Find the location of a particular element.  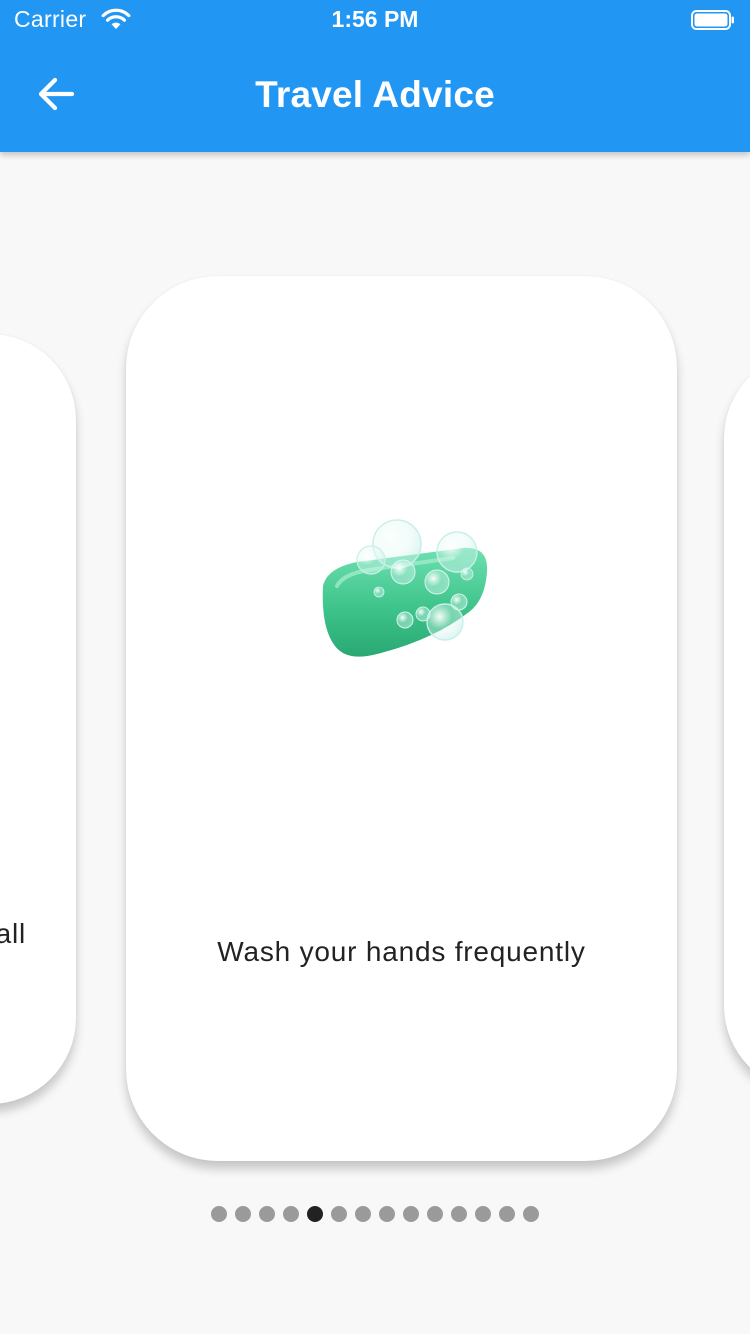

battery-icon is located at coordinates (712, 20).